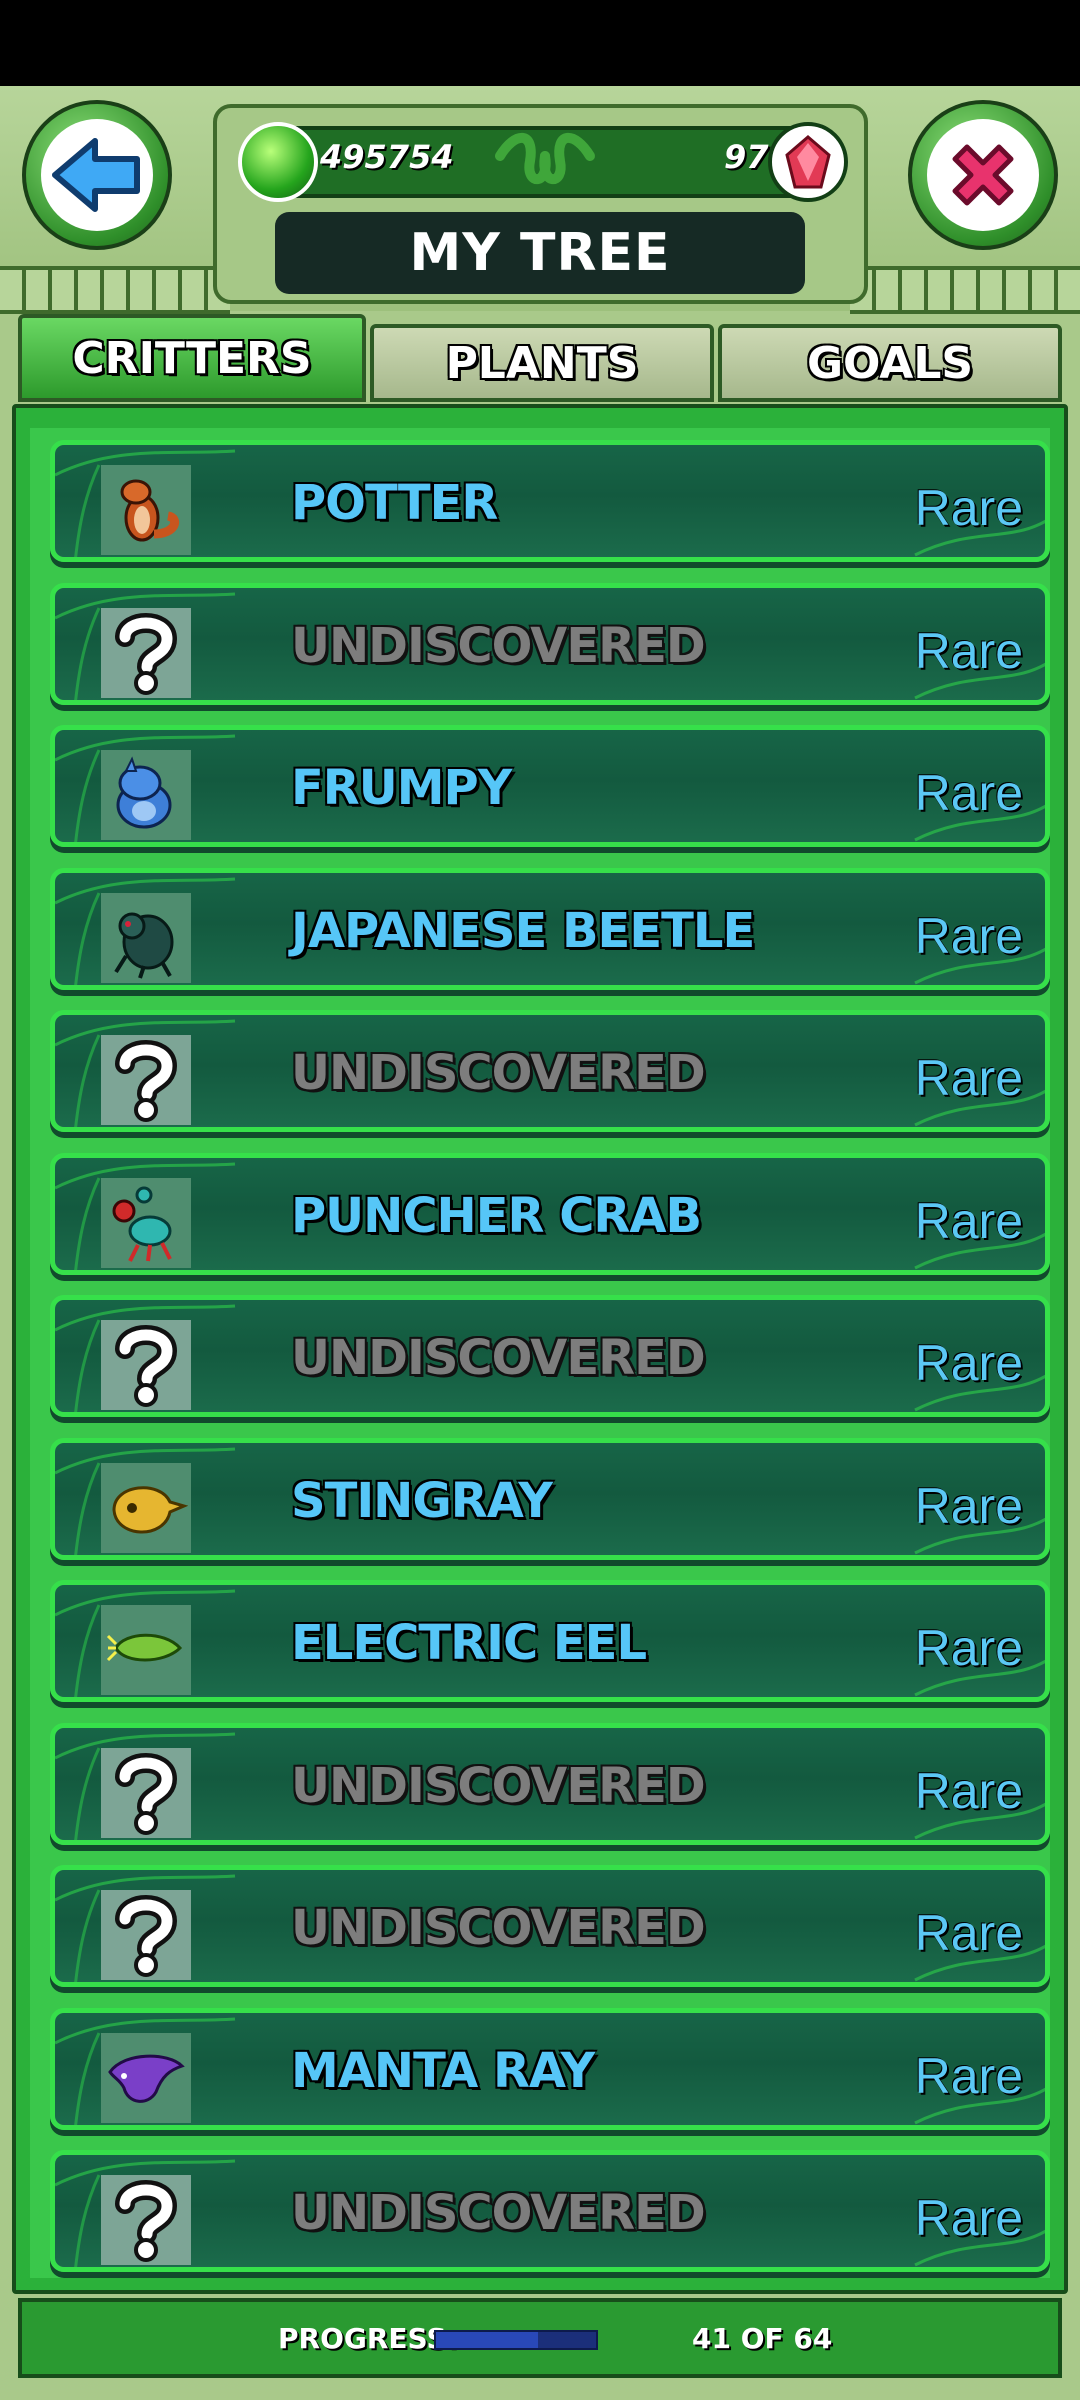 The width and height of the screenshot is (1080, 2400). I want to click on beetle-icon, so click(146, 938).